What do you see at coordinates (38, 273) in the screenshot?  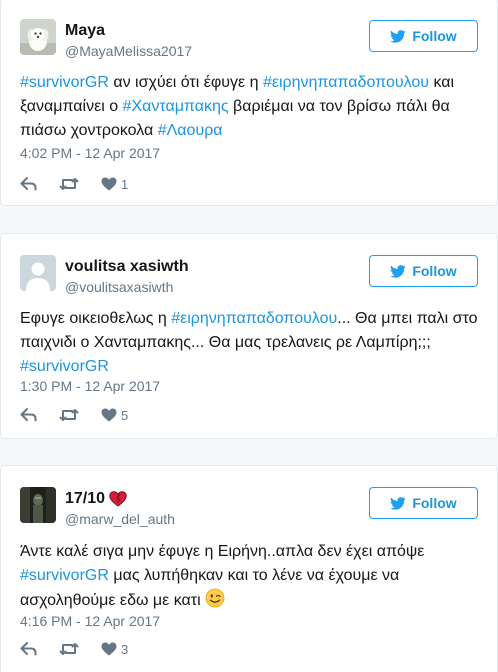 I see `default-user-avatar-icon` at bounding box center [38, 273].